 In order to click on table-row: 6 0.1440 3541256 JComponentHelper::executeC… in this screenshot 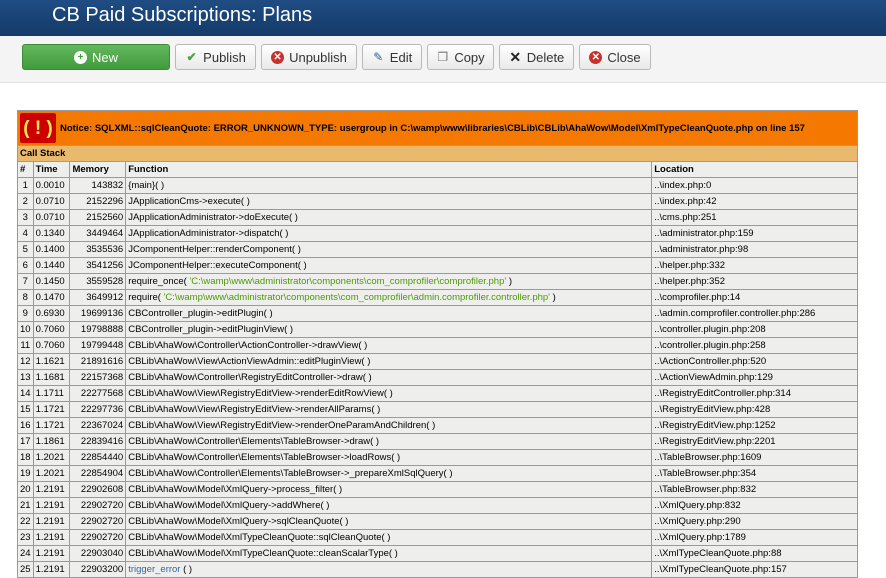, I will do `click(437, 265)`.